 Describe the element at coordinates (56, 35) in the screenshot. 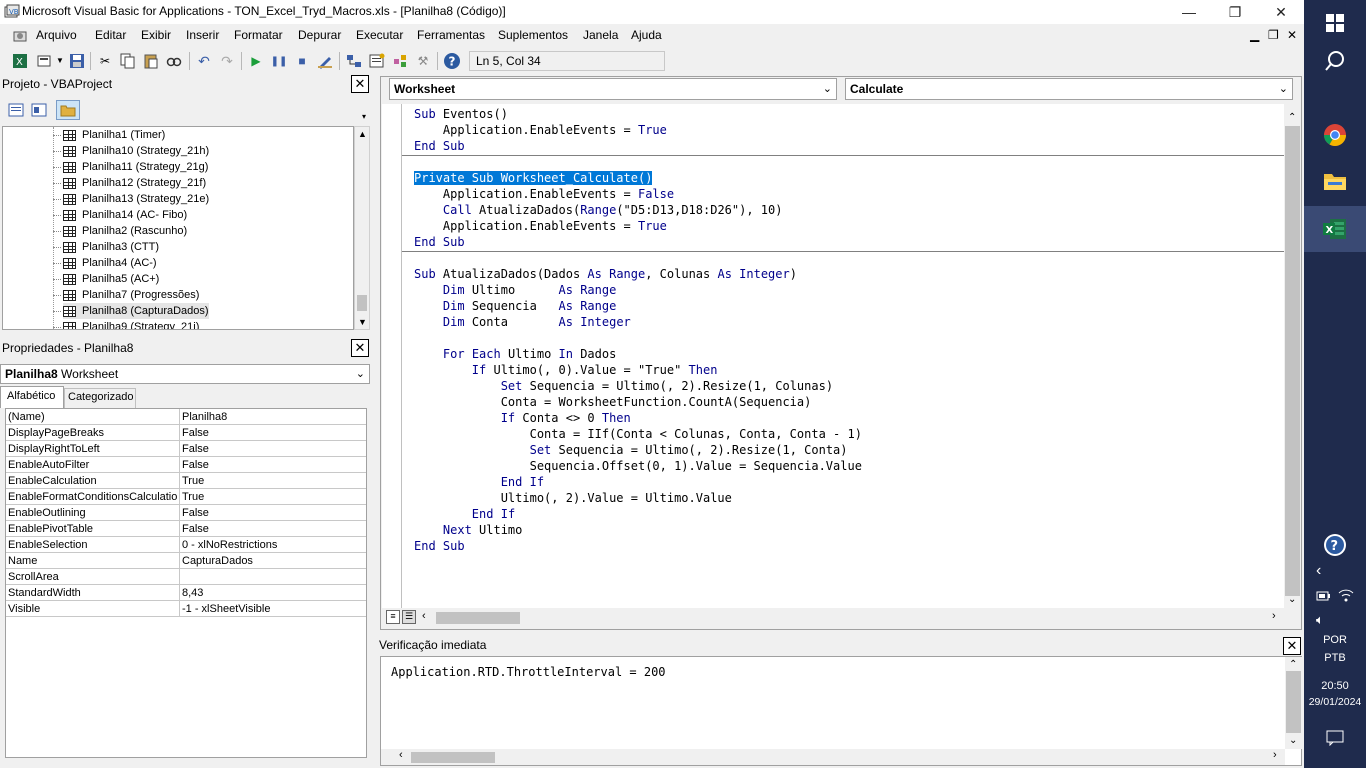

I see `menu-arquivo: Arquivo` at that location.